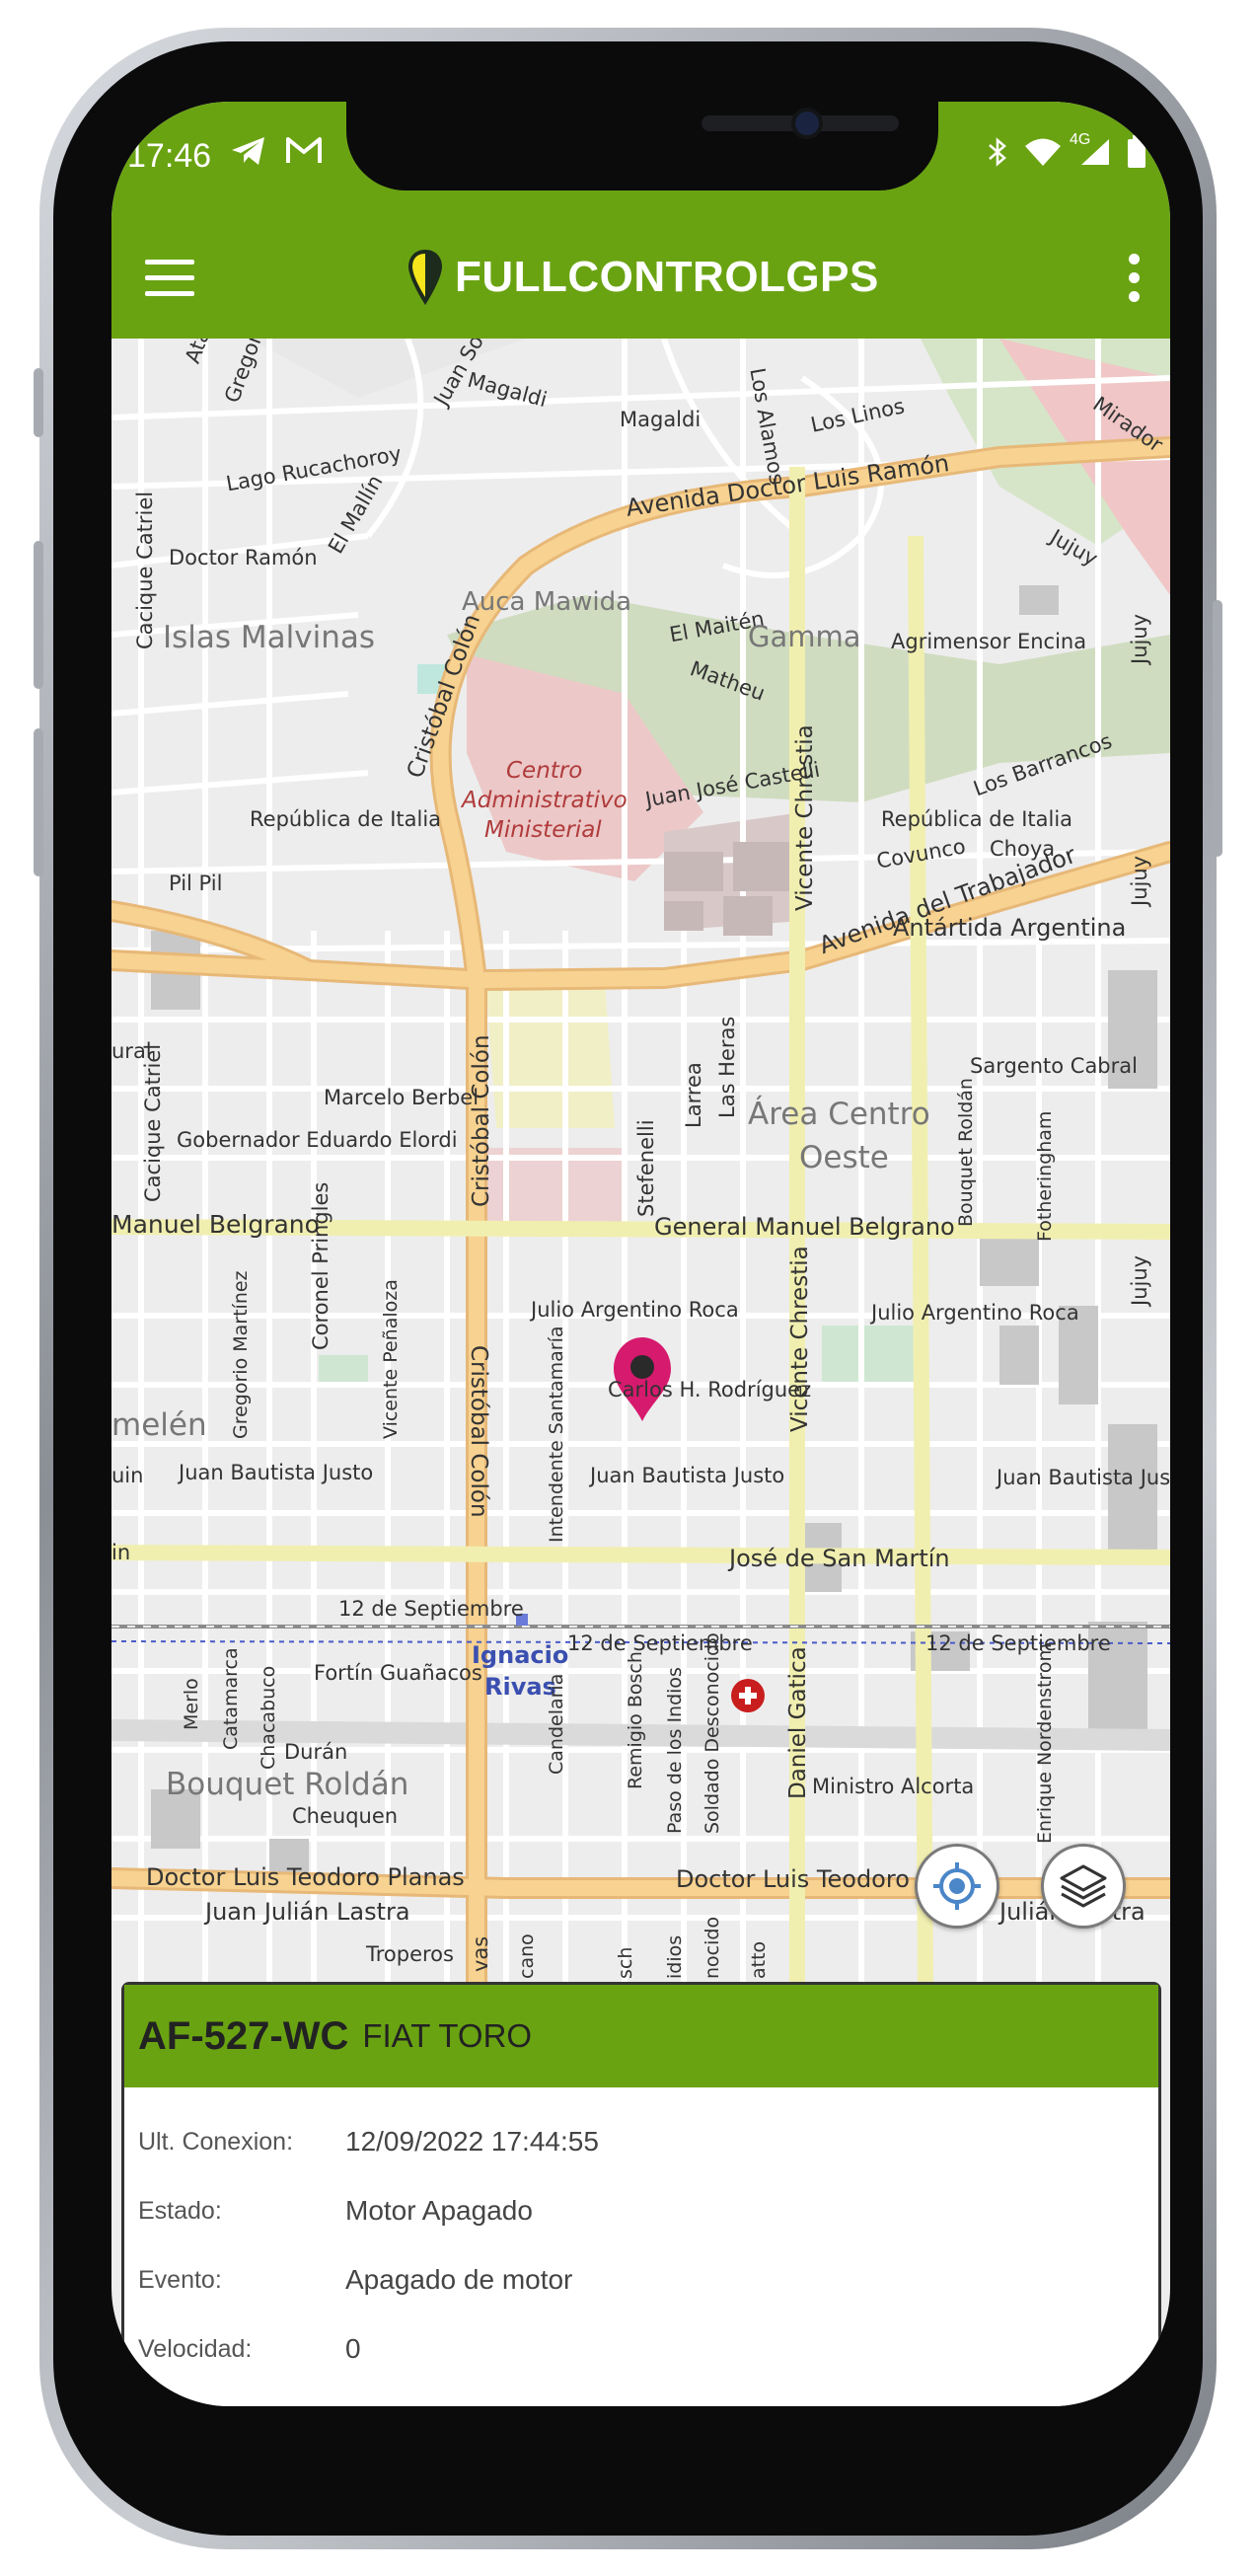 Image resolution: width=1256 pixels, height=2576 pixels. Describe the element at coordinates (38, 615) in the screenshot. I see `volume-up-button` at that location.